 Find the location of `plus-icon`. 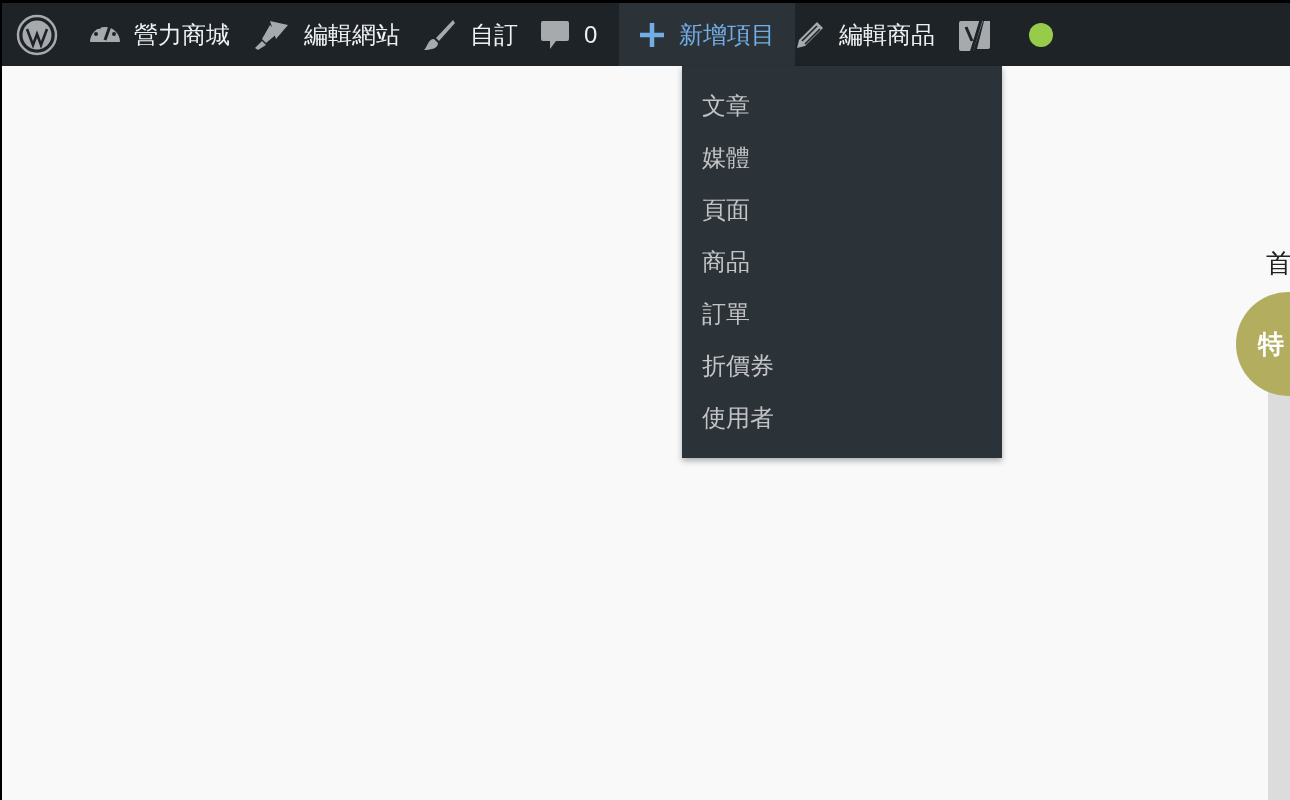

plus-icon is located at coordinates (652, 34).